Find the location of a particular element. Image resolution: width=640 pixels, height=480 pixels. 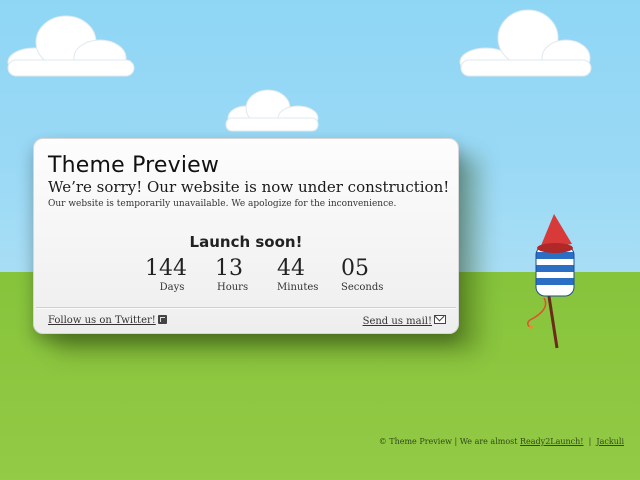

countdown-hours-label: Hours is located at coordinates (233, 287).